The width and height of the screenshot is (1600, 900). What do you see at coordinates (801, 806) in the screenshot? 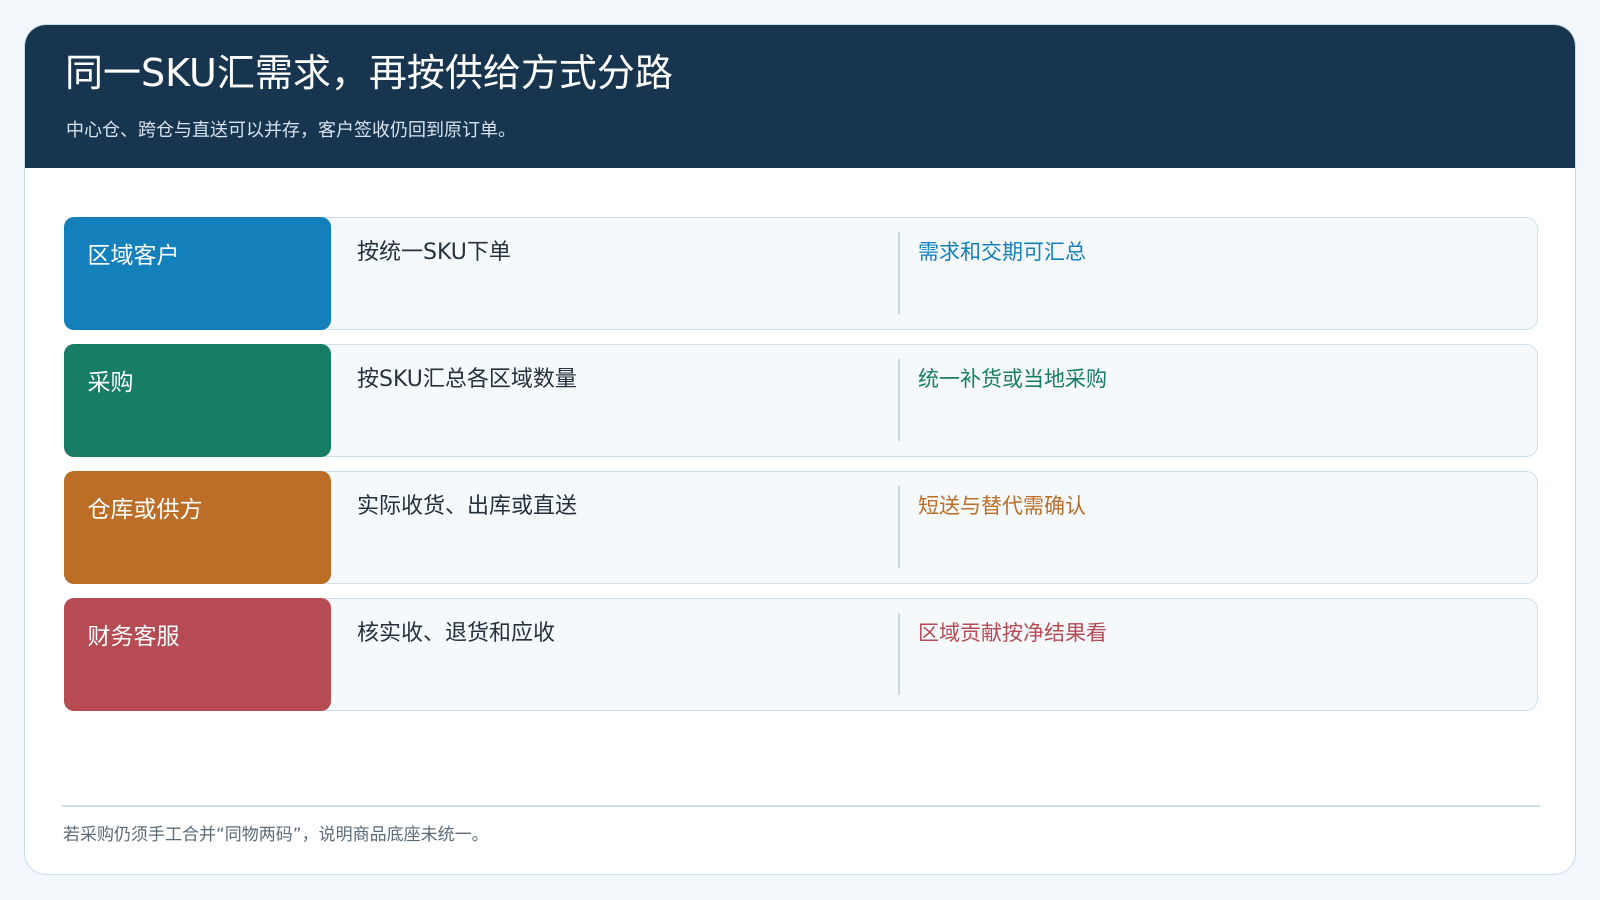
I see `footer-divider` at bounding box center [801, 806].